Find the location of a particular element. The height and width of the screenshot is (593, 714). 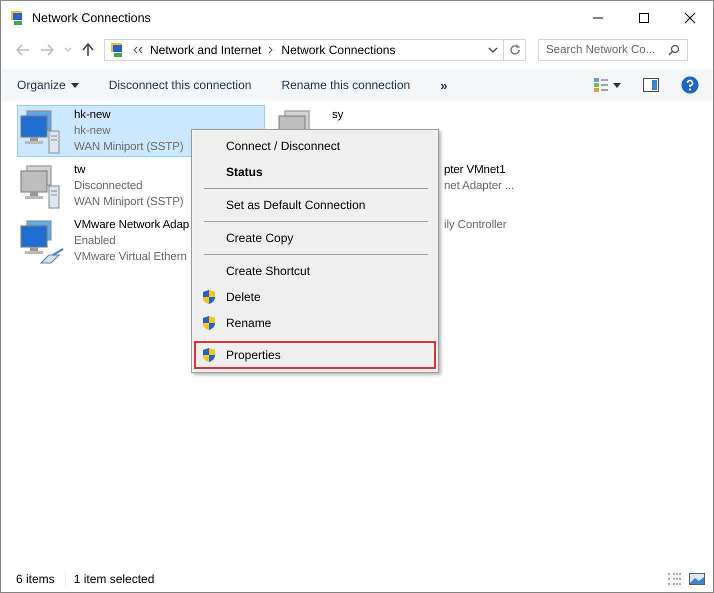

connection-status: hk-new is located at coordinates (93, 131).